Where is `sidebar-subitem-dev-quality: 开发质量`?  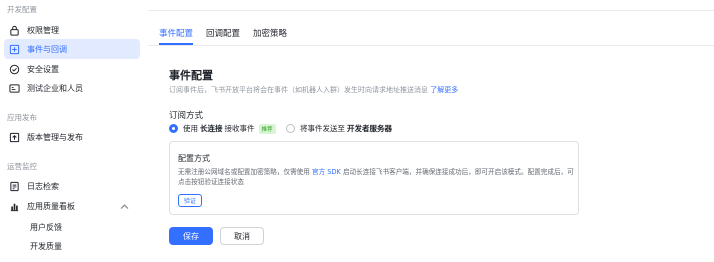
sidebar-subitem-dev-quality: 开发质量 is located at coordinates (46, 246).